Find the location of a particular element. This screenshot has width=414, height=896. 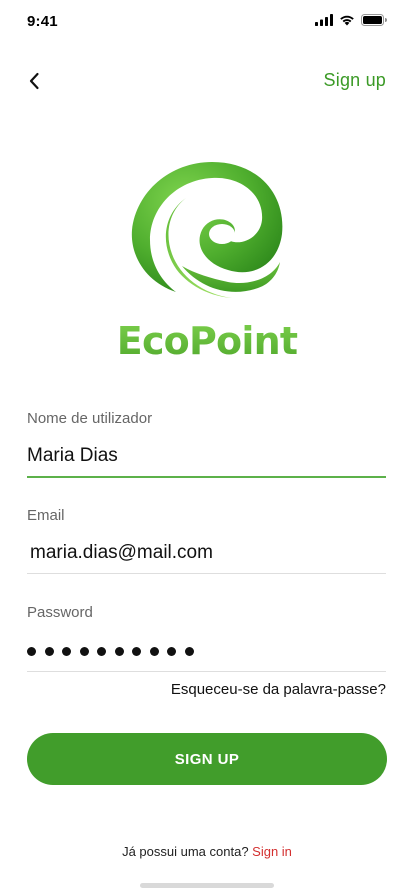

email-label: Email is located at coordinates (46, 515).